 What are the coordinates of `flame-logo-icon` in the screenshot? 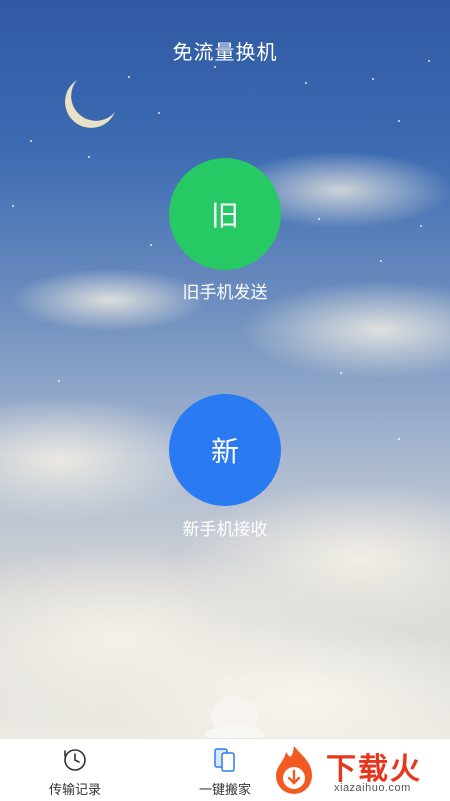 It's located at (294, 770).